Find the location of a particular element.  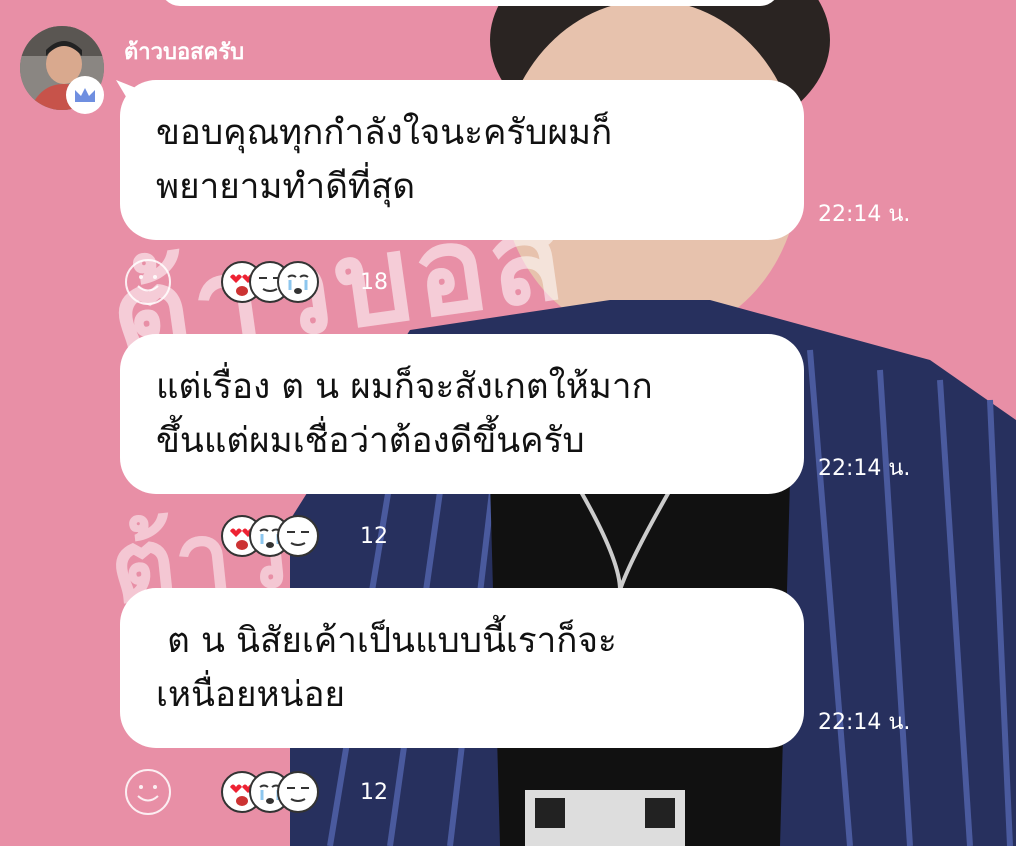

message-text-line: ต น นิสัยเค้าเป็นแบบนี้เราก็จะ is located at coordinates (386, 641).